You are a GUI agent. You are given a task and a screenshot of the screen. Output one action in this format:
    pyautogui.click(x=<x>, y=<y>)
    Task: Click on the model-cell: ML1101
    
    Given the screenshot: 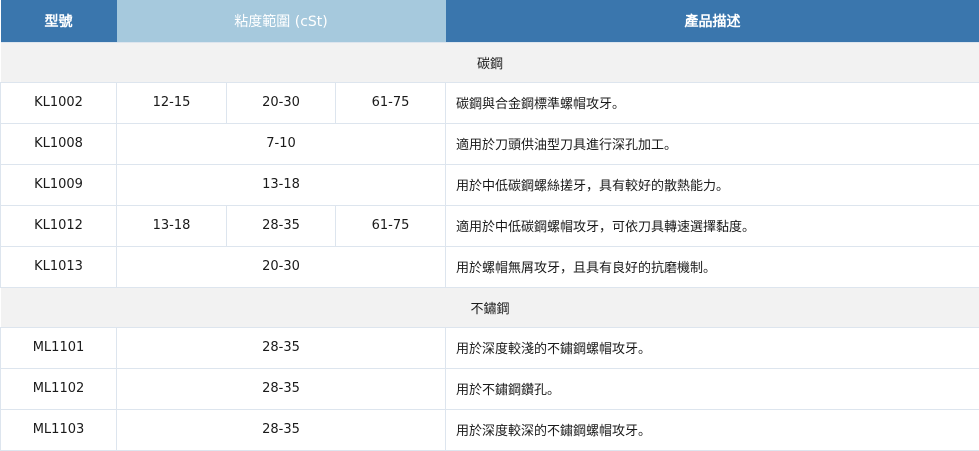 What is the action you would take?
    pyautogui.click(x=58, y=347)
    